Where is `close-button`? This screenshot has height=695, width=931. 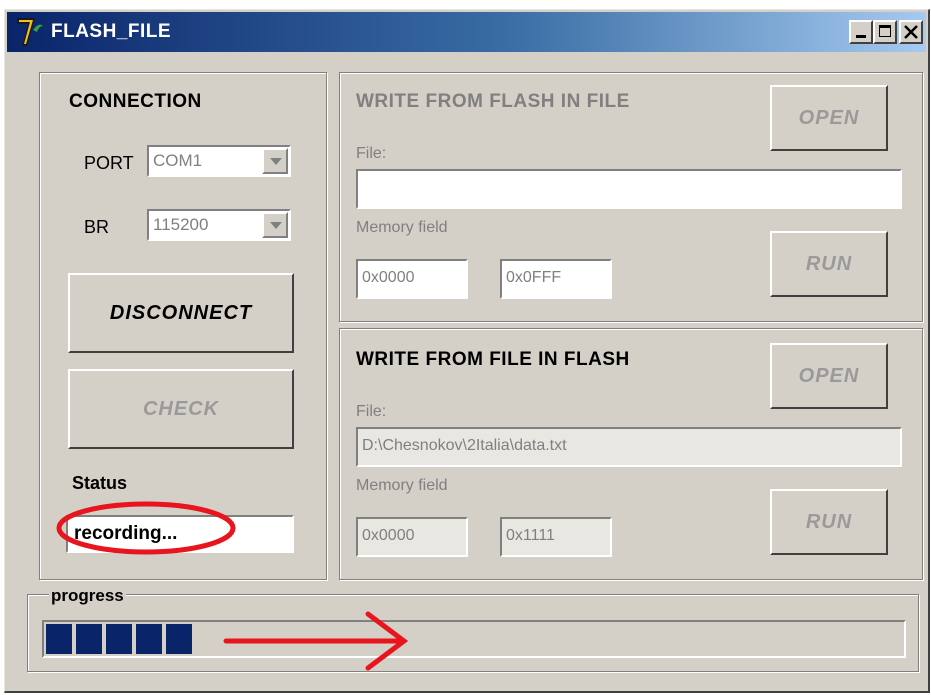 close-button is located at coordinates (911, 32).